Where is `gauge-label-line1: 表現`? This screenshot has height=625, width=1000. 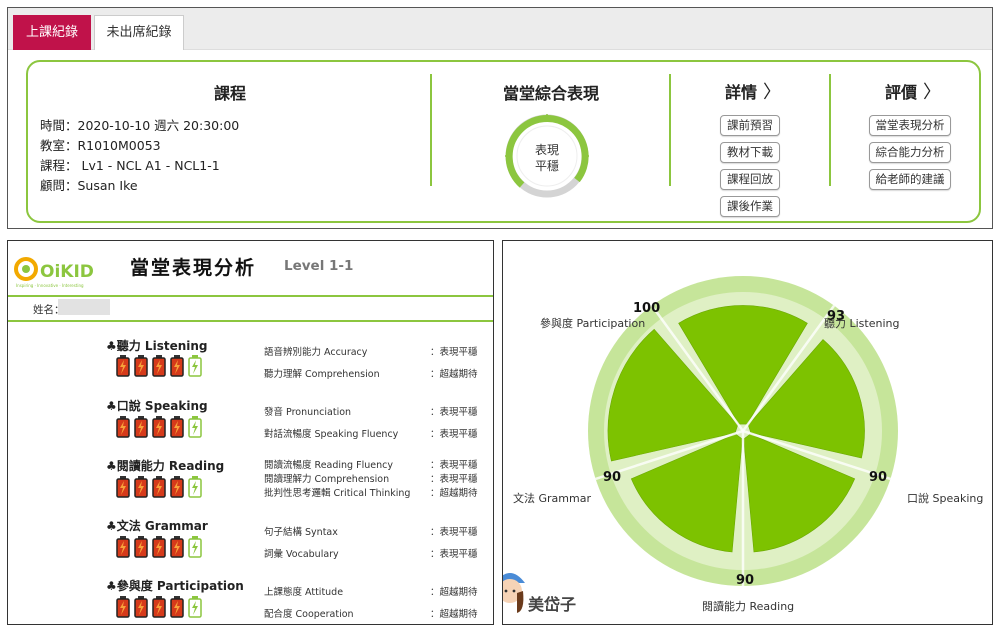 gauge-label-line1: 表現 is located at coordinates (546, 150).